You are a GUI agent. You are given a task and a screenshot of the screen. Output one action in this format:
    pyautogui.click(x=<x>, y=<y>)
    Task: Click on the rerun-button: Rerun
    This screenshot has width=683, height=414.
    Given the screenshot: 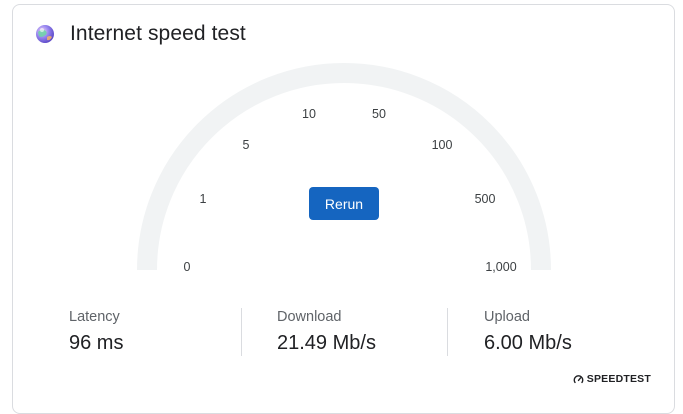 What is the action you would take?
    pyautogui.click(x=344, y=203)
    